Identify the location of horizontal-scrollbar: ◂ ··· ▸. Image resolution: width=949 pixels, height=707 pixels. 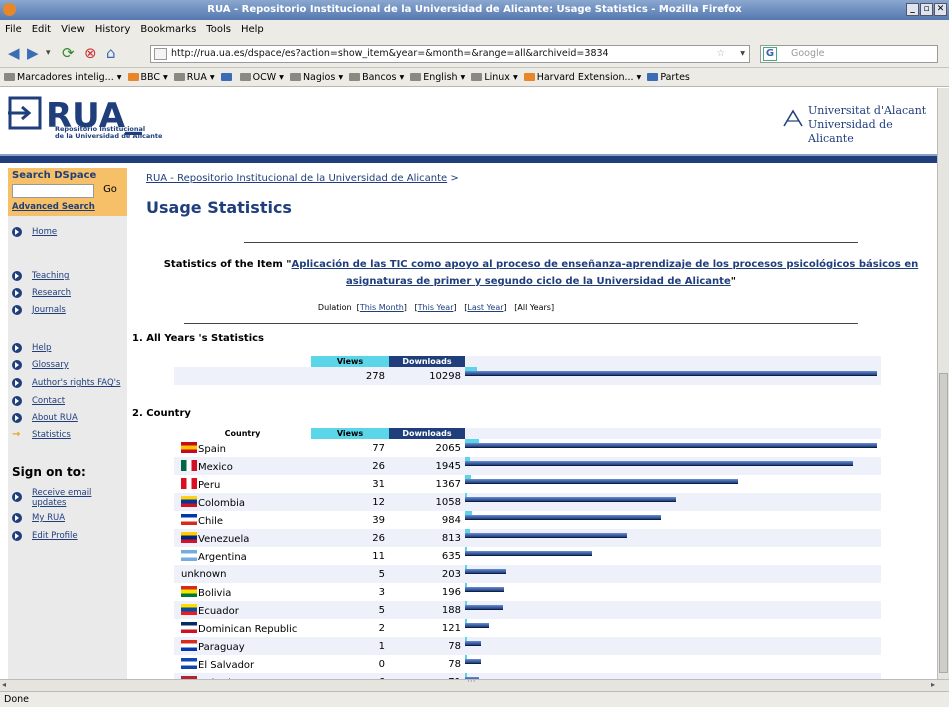
(474, 684).